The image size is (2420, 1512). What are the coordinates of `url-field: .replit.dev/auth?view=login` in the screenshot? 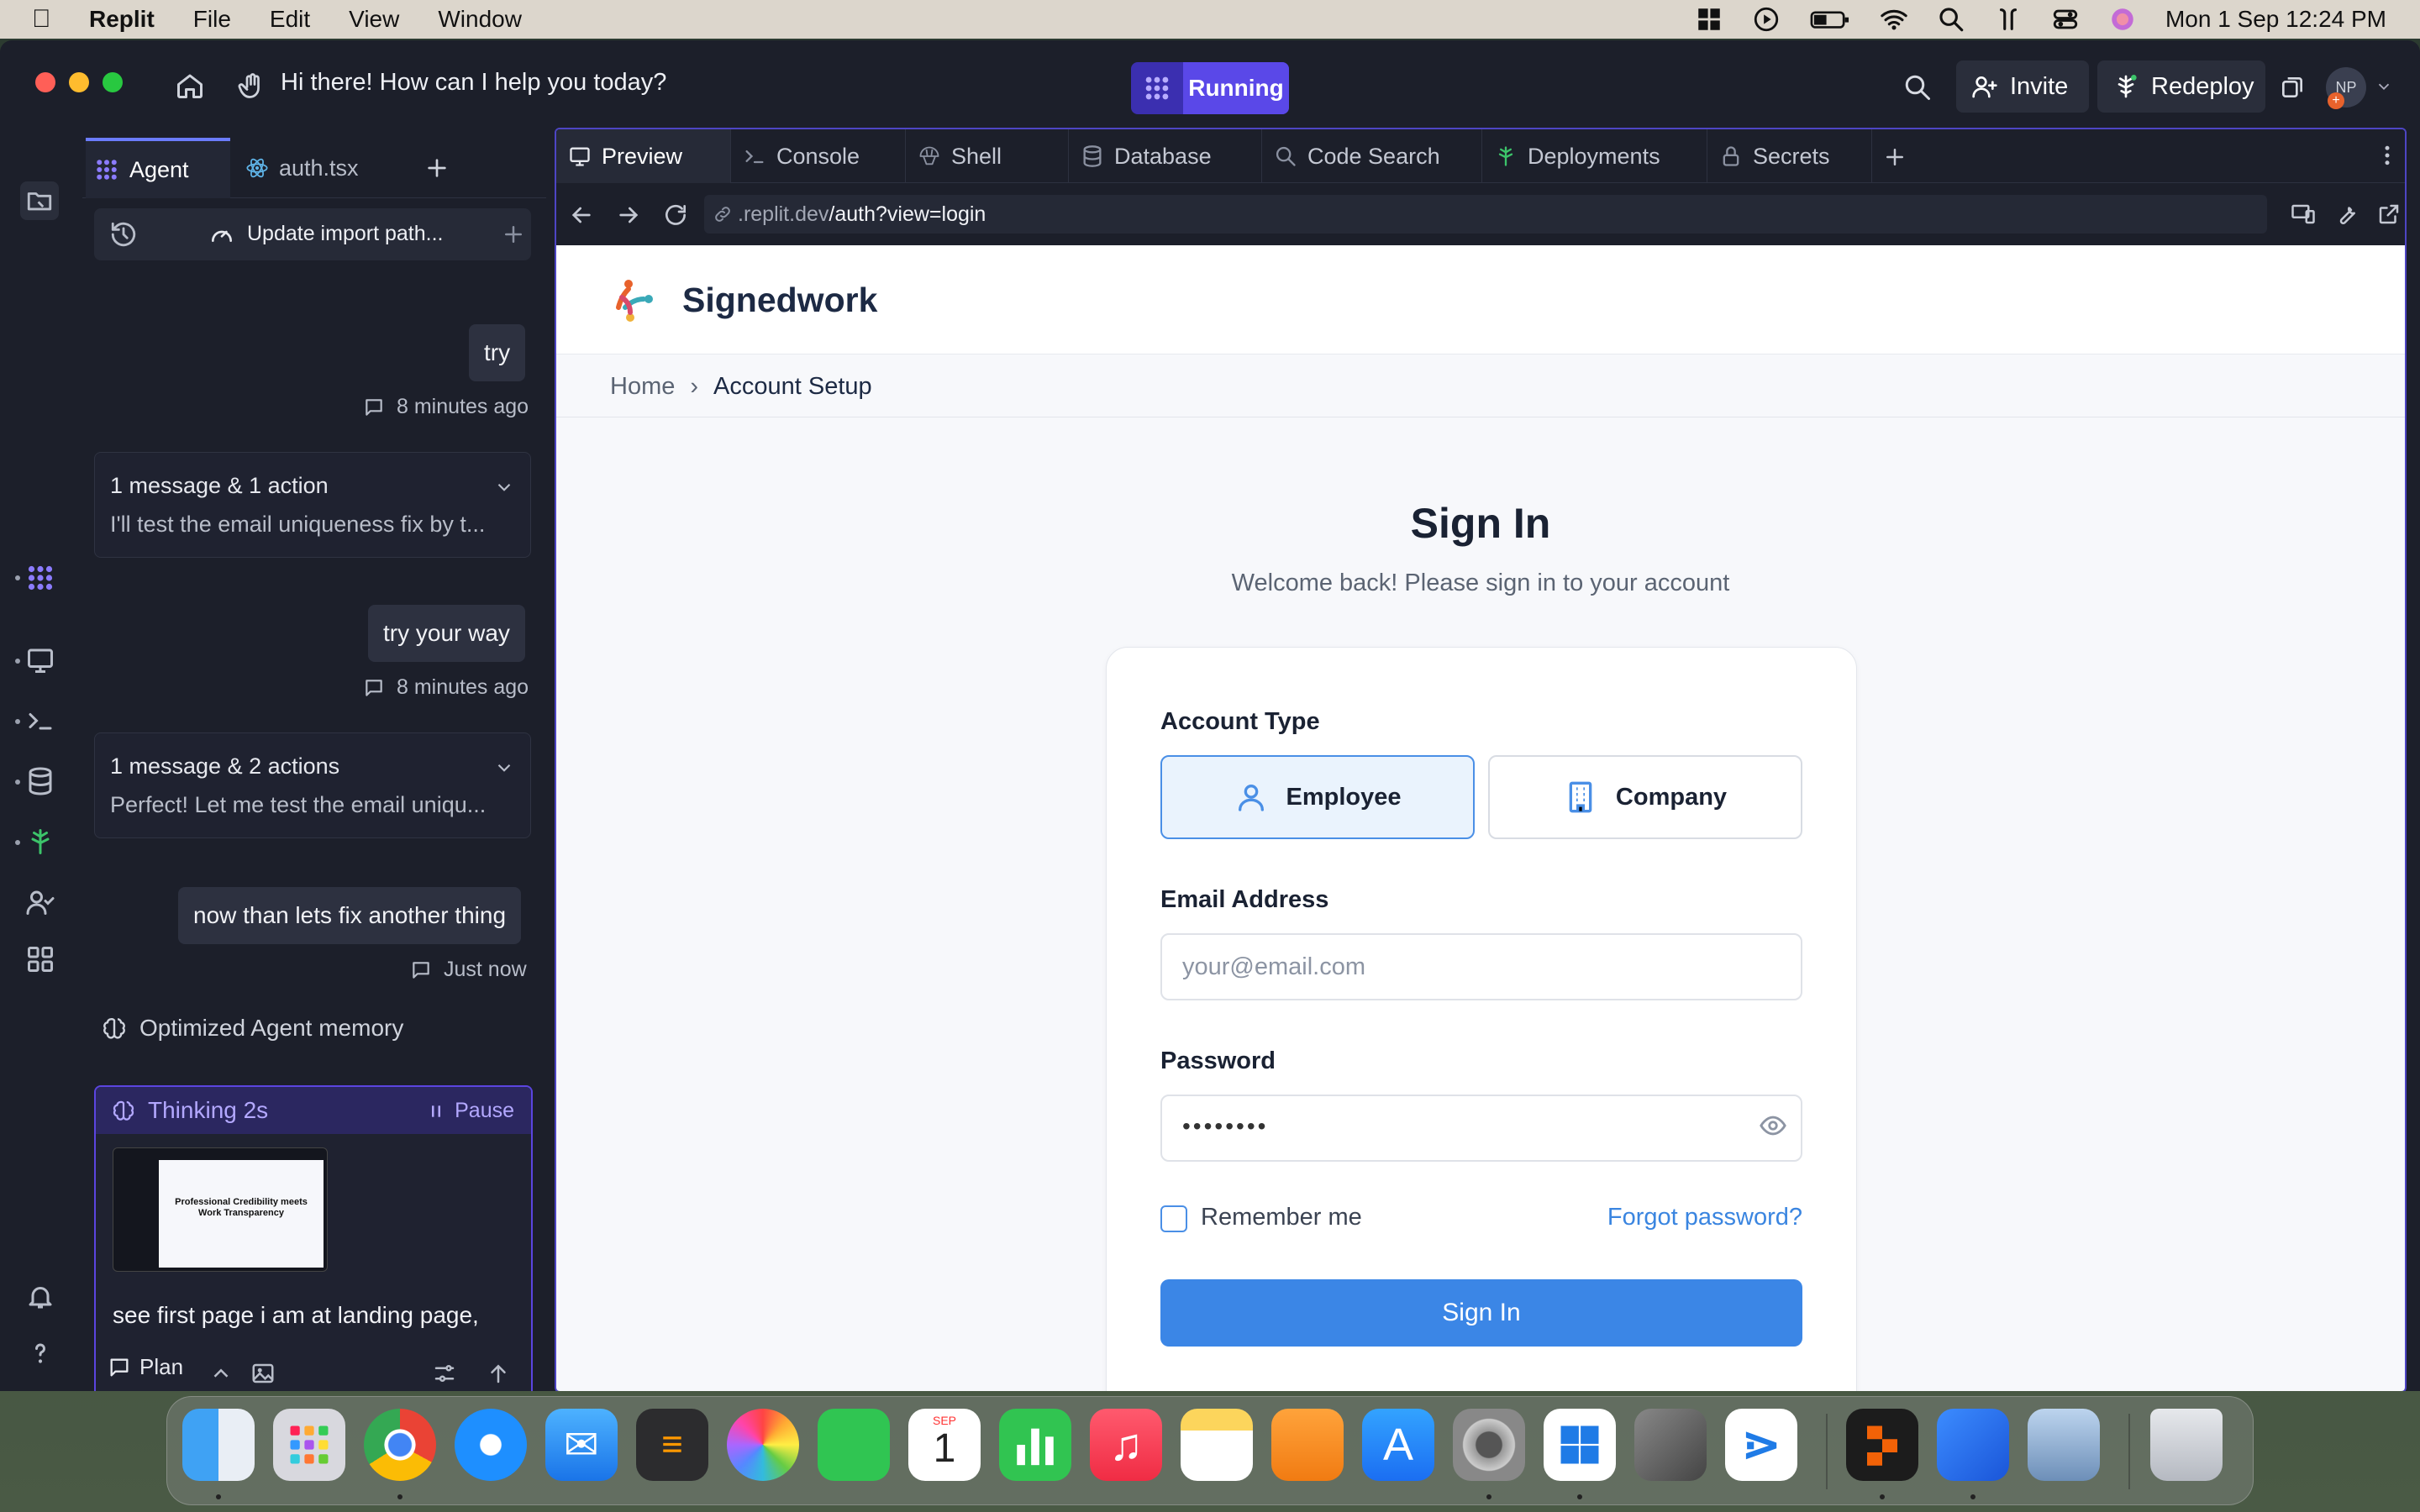 It's located at (1485, 214).